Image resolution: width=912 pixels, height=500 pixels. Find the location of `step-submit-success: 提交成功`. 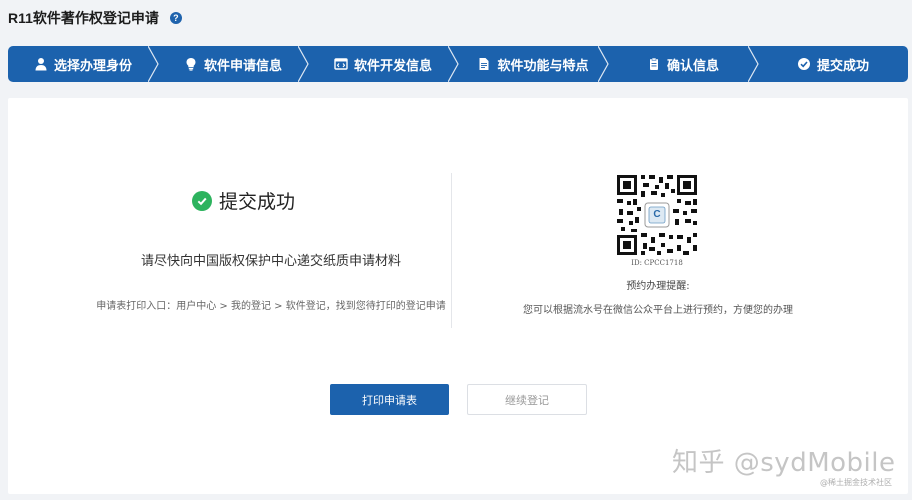

step-submit-success: 提交成功 is located at coordinates (833, 64).